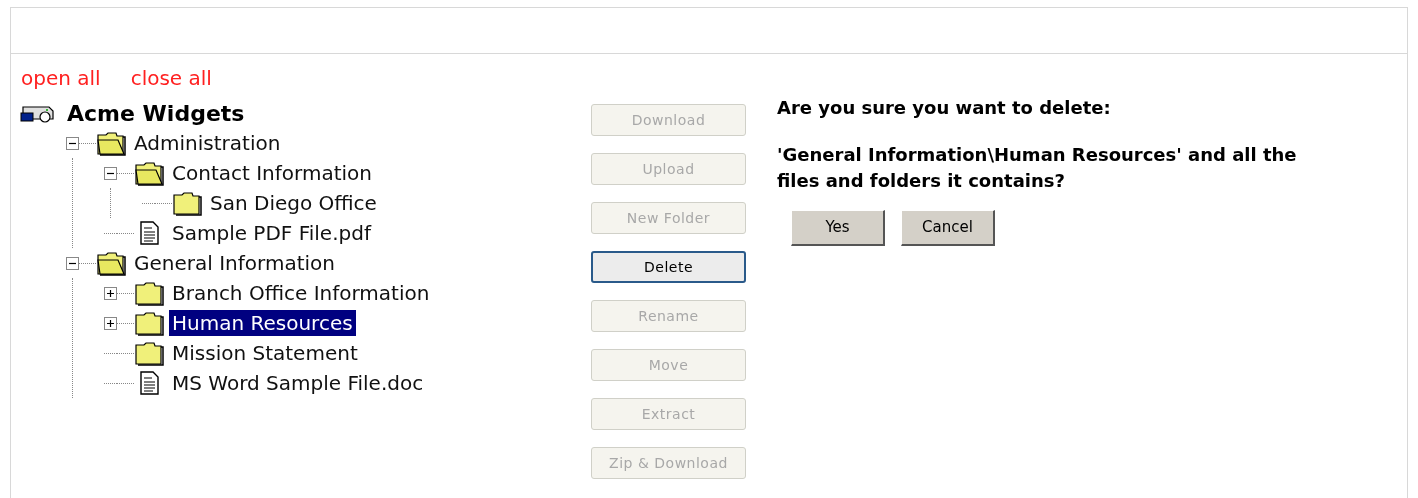  What do you see at coordinates (61, 78) in the screenshot?
I see `tree-link: open all` at bounding box center [61, 78].